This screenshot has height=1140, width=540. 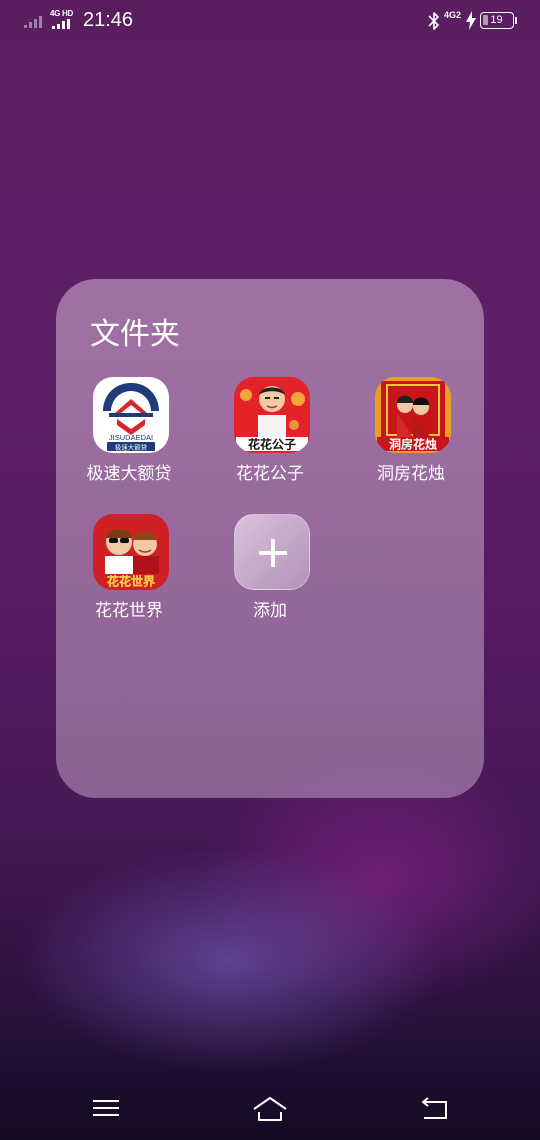 What do you see at coordinates (270, 474) in the screenshot?
I see `app-label: 花花公子` at bounding box center [270, 474].